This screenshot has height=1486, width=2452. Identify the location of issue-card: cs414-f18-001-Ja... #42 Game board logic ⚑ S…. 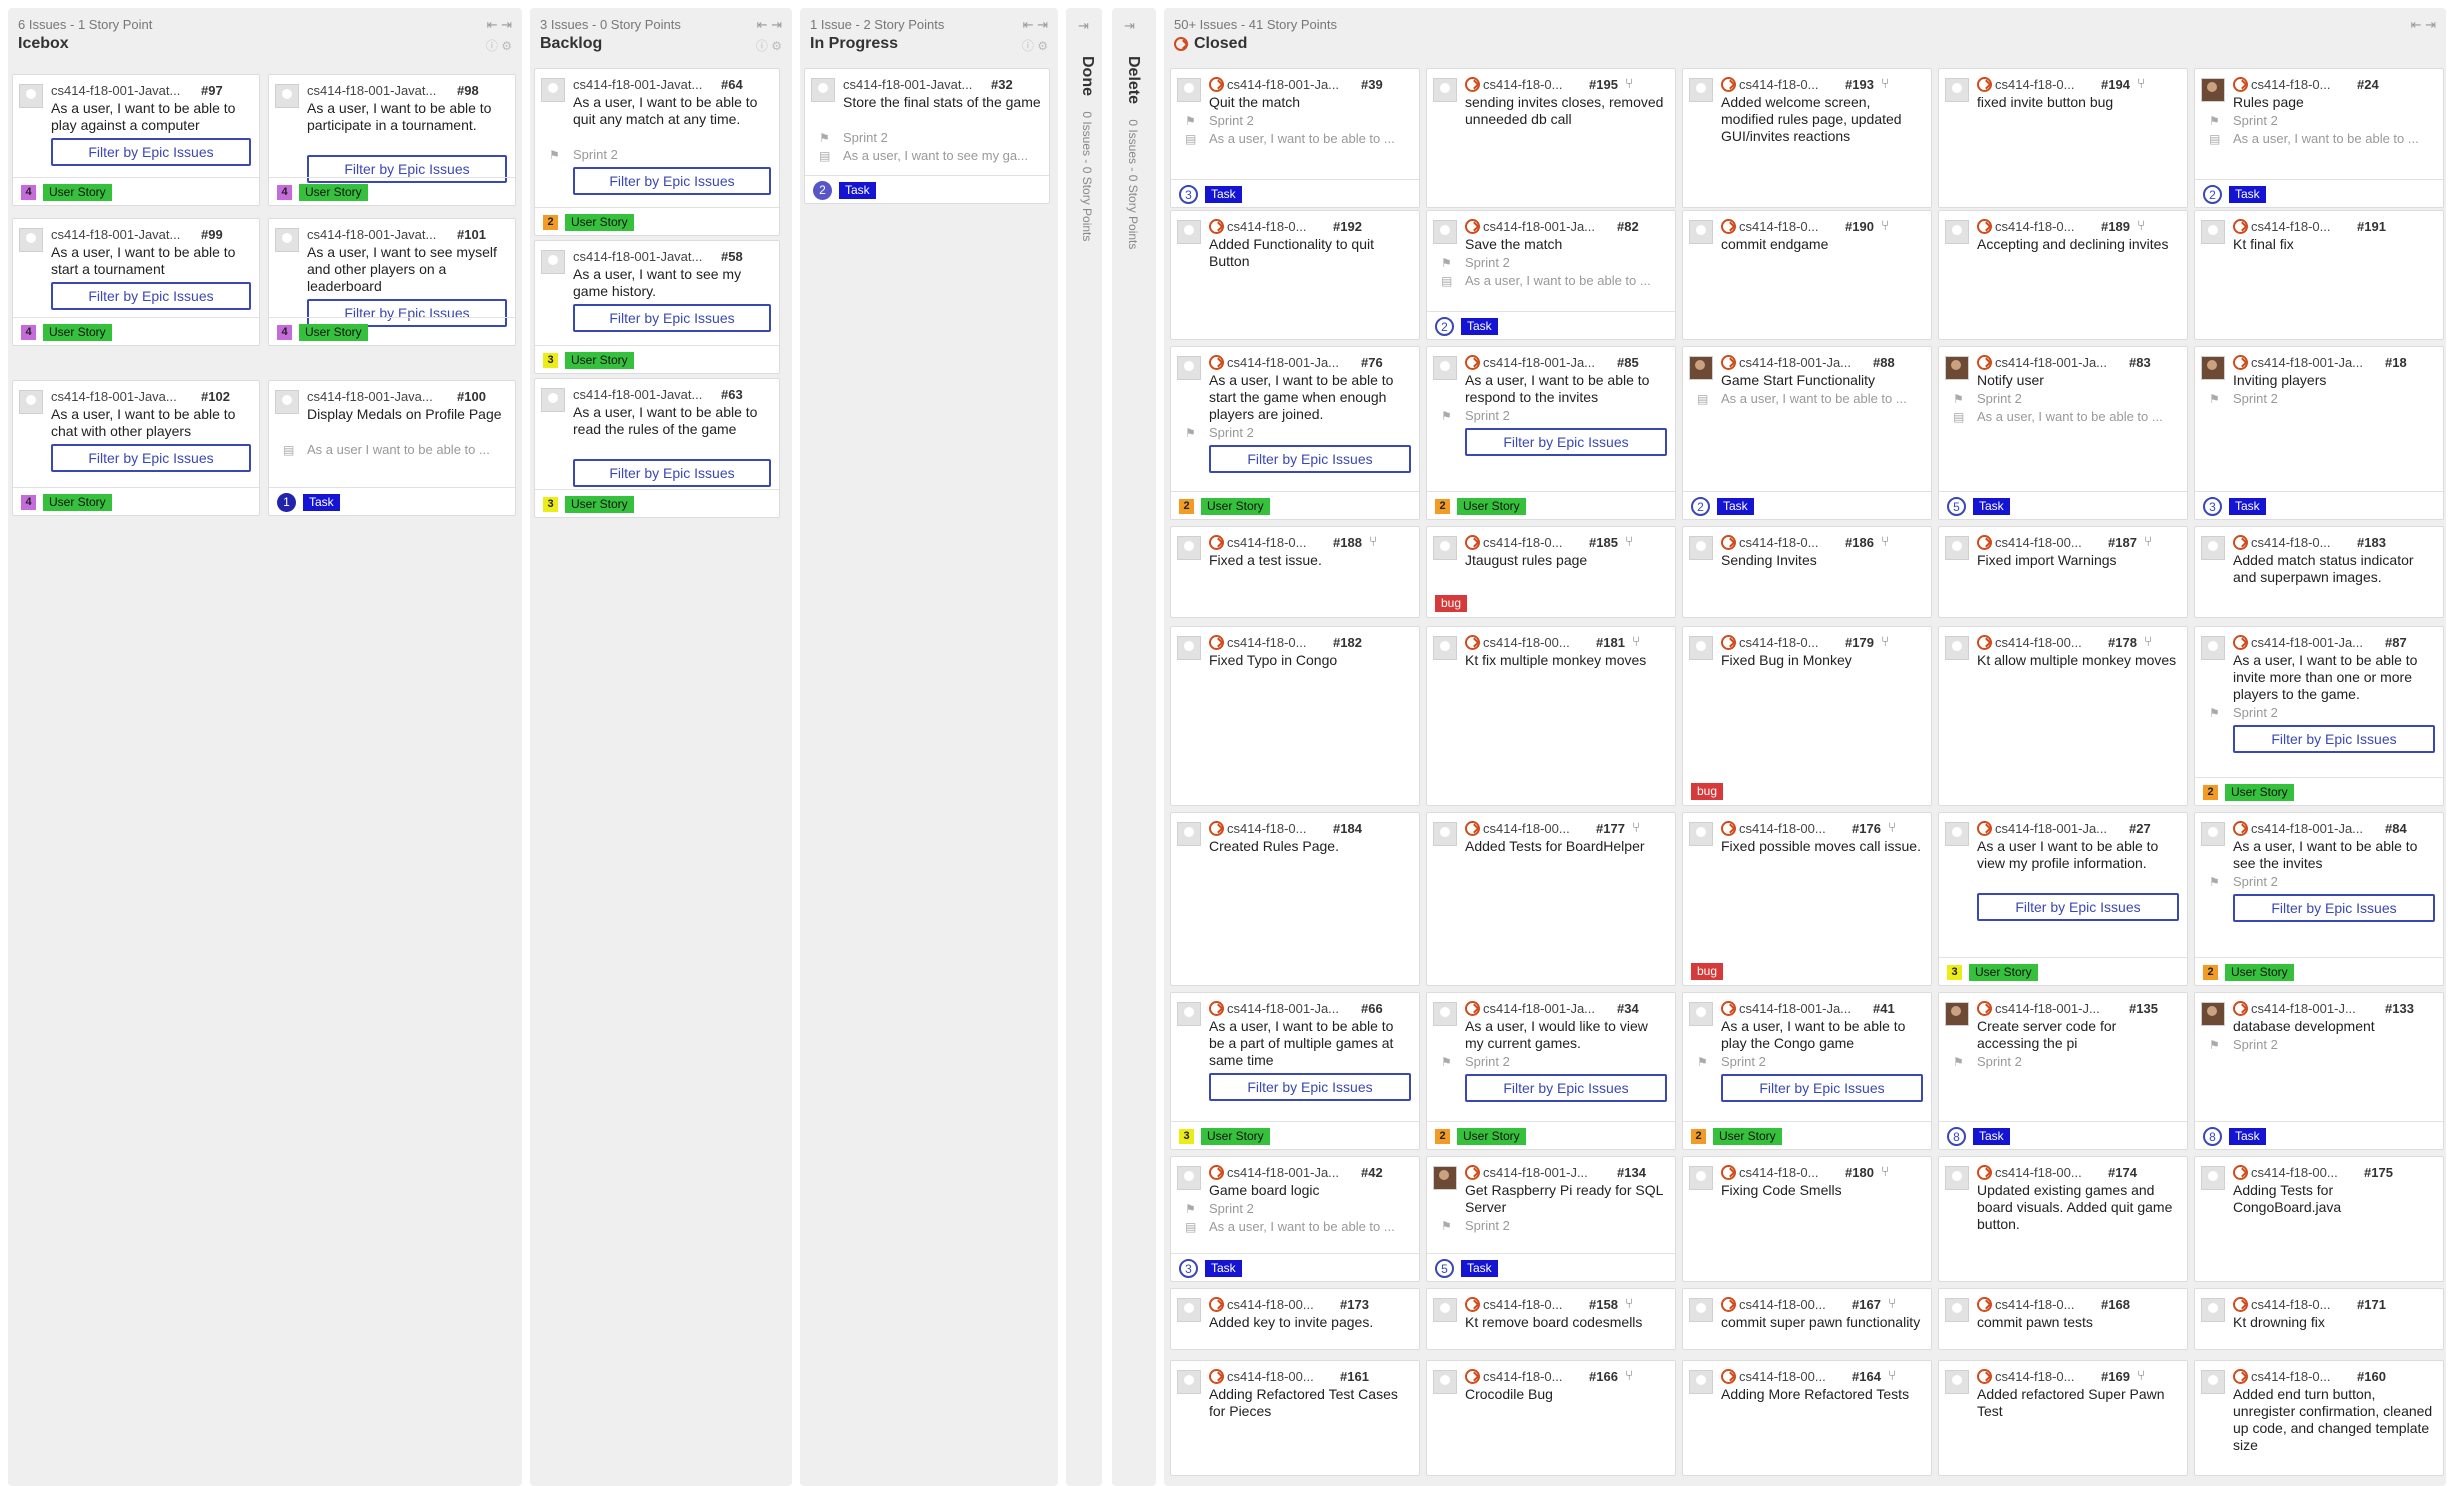
(1295, 1219).